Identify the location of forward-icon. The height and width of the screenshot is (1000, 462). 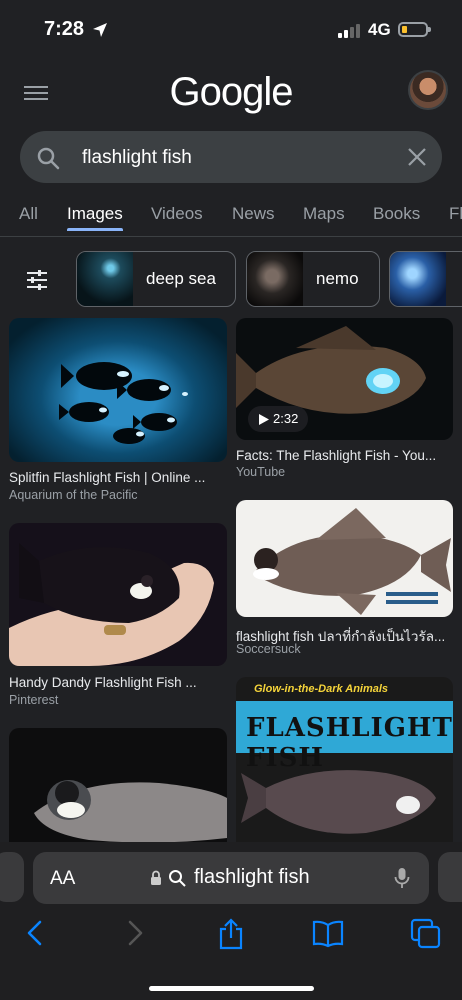
(135, 933).